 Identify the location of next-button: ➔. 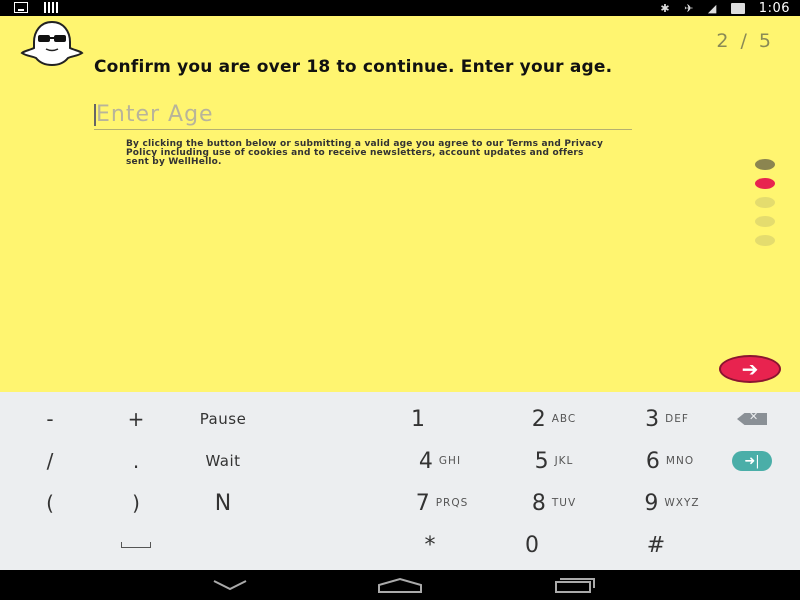
(750, 369).